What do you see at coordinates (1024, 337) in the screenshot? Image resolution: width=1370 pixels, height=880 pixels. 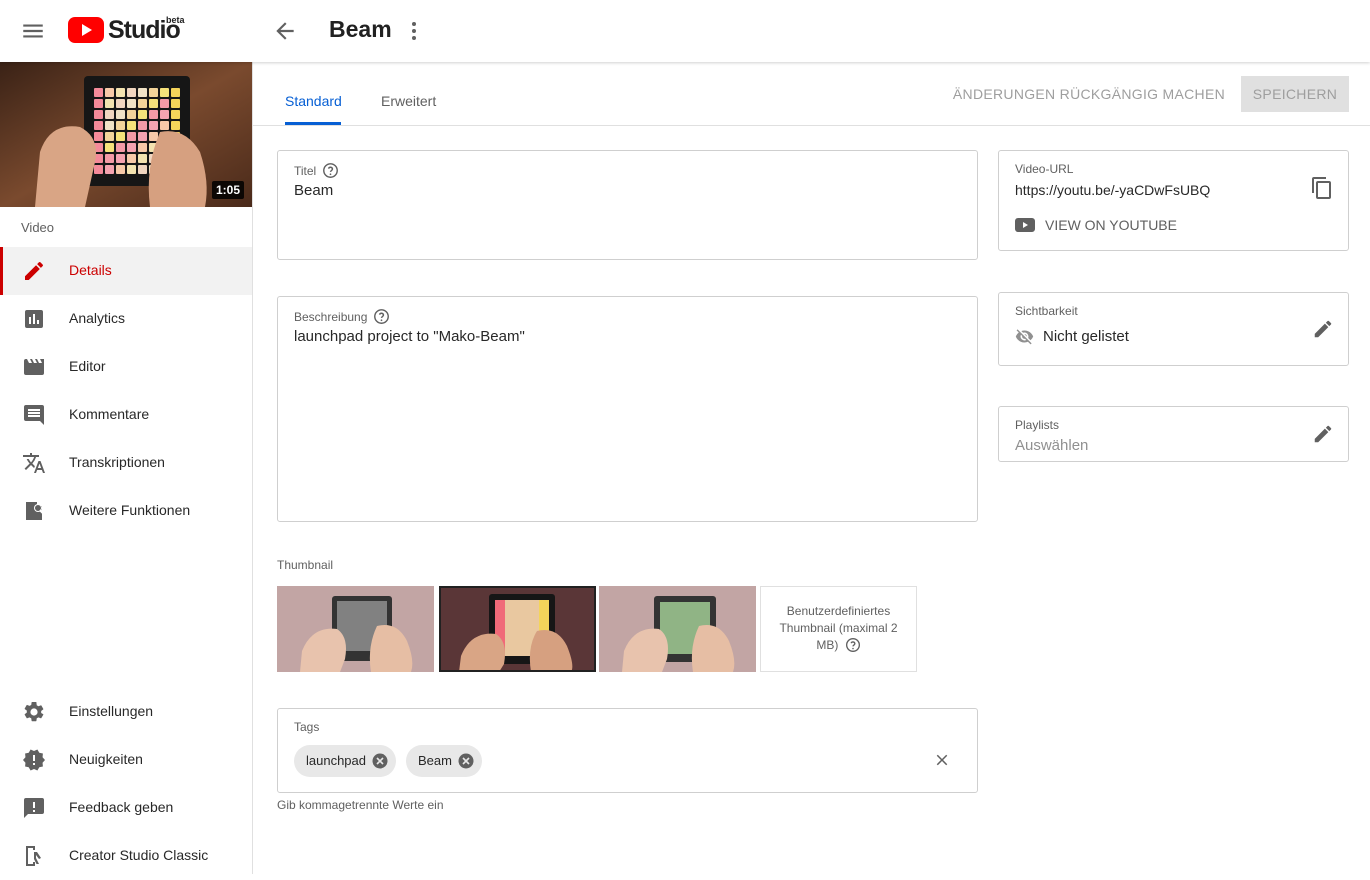 I see `eye-off-icon` at bounding box center [1024, 337].